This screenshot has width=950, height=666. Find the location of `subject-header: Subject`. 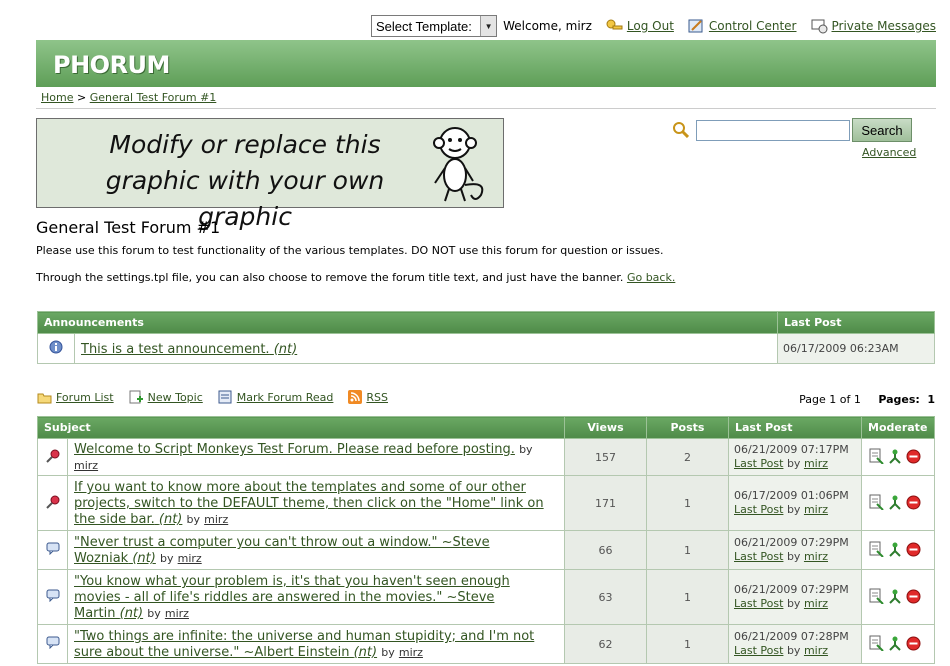

subject-header: Subject is located at coordinates (301, 427).